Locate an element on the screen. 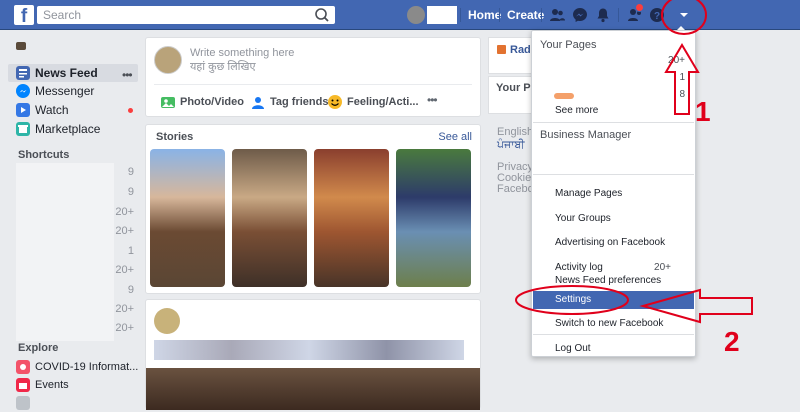 The image size is (800, 412). composer-avatar is located at coordinates (168, 60).